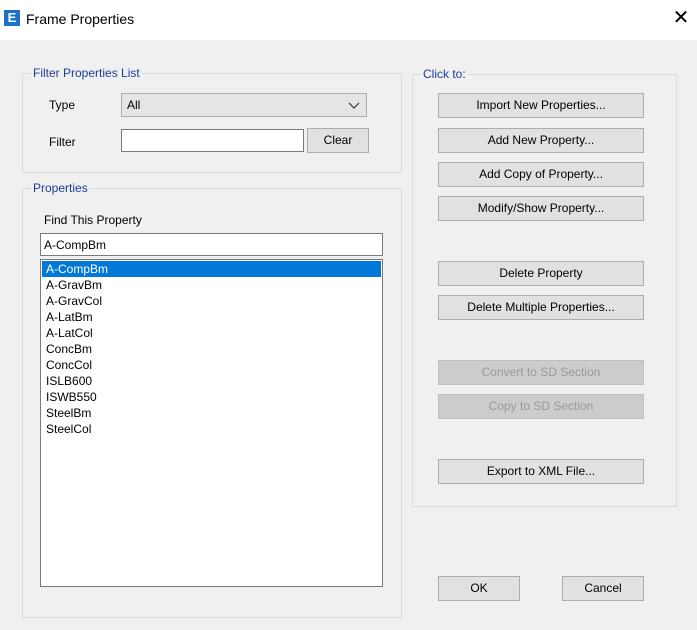 This screenshot has width=697, height=630. I want to click on cancel-button: Cancel, so click(603, 588).